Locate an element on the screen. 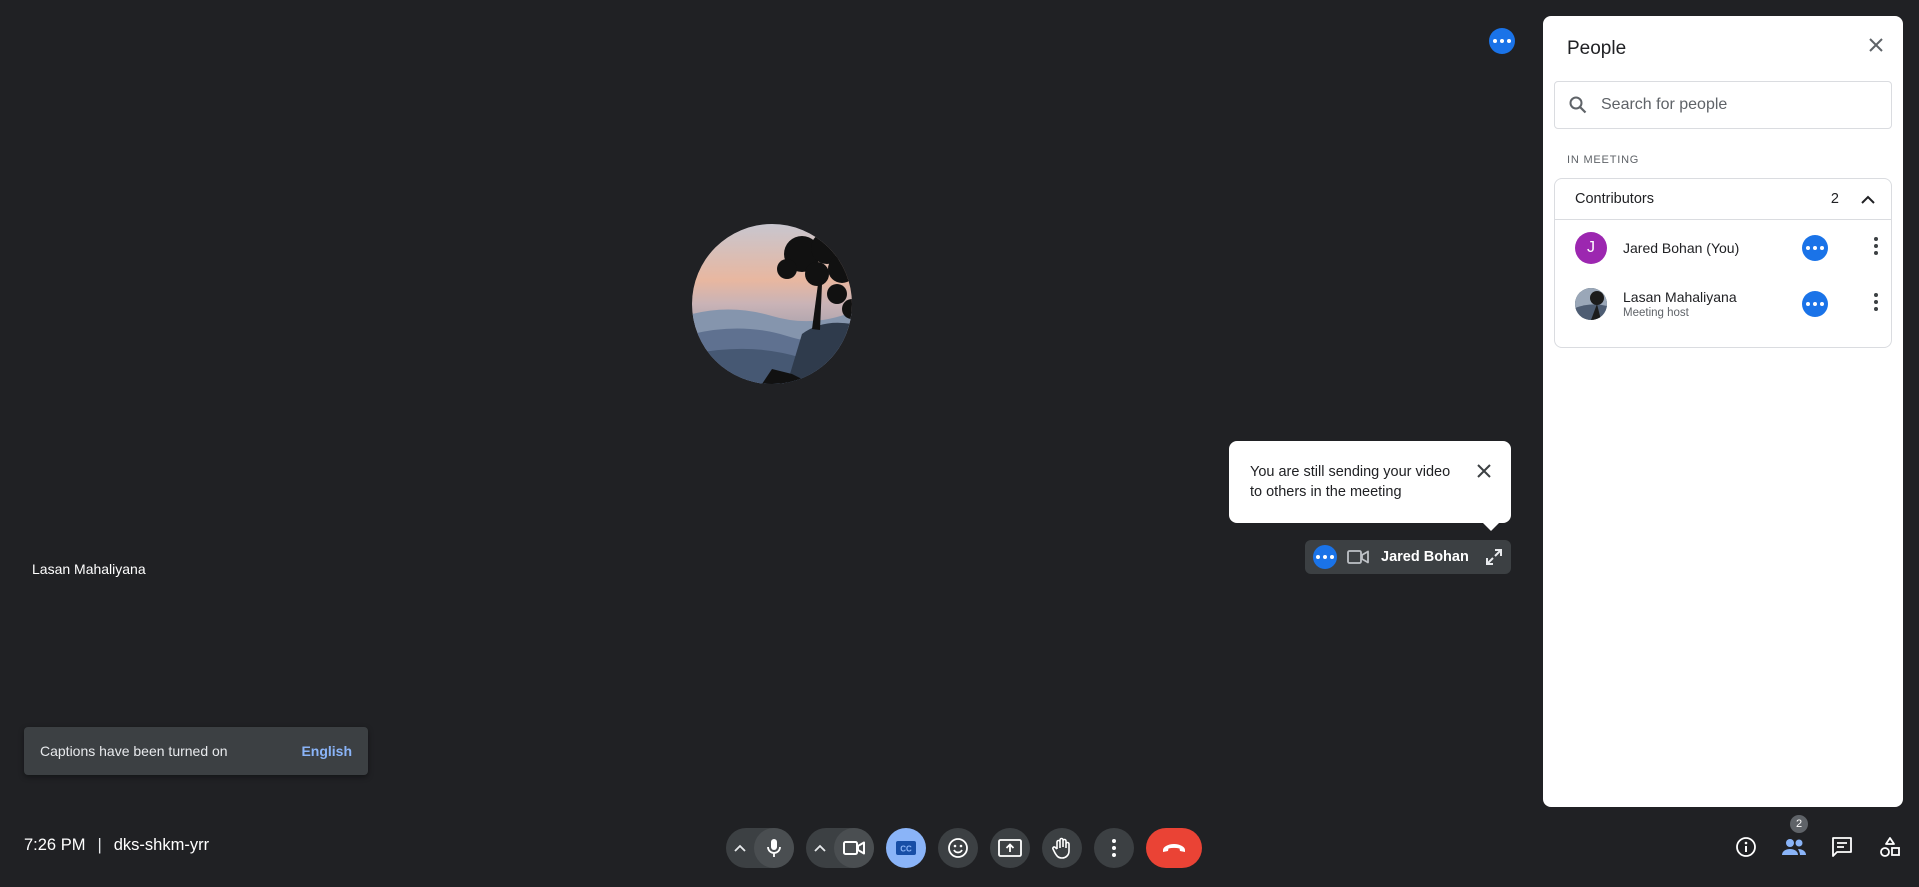  closed-captions-icon: CC is located at coordinates (906, 848).